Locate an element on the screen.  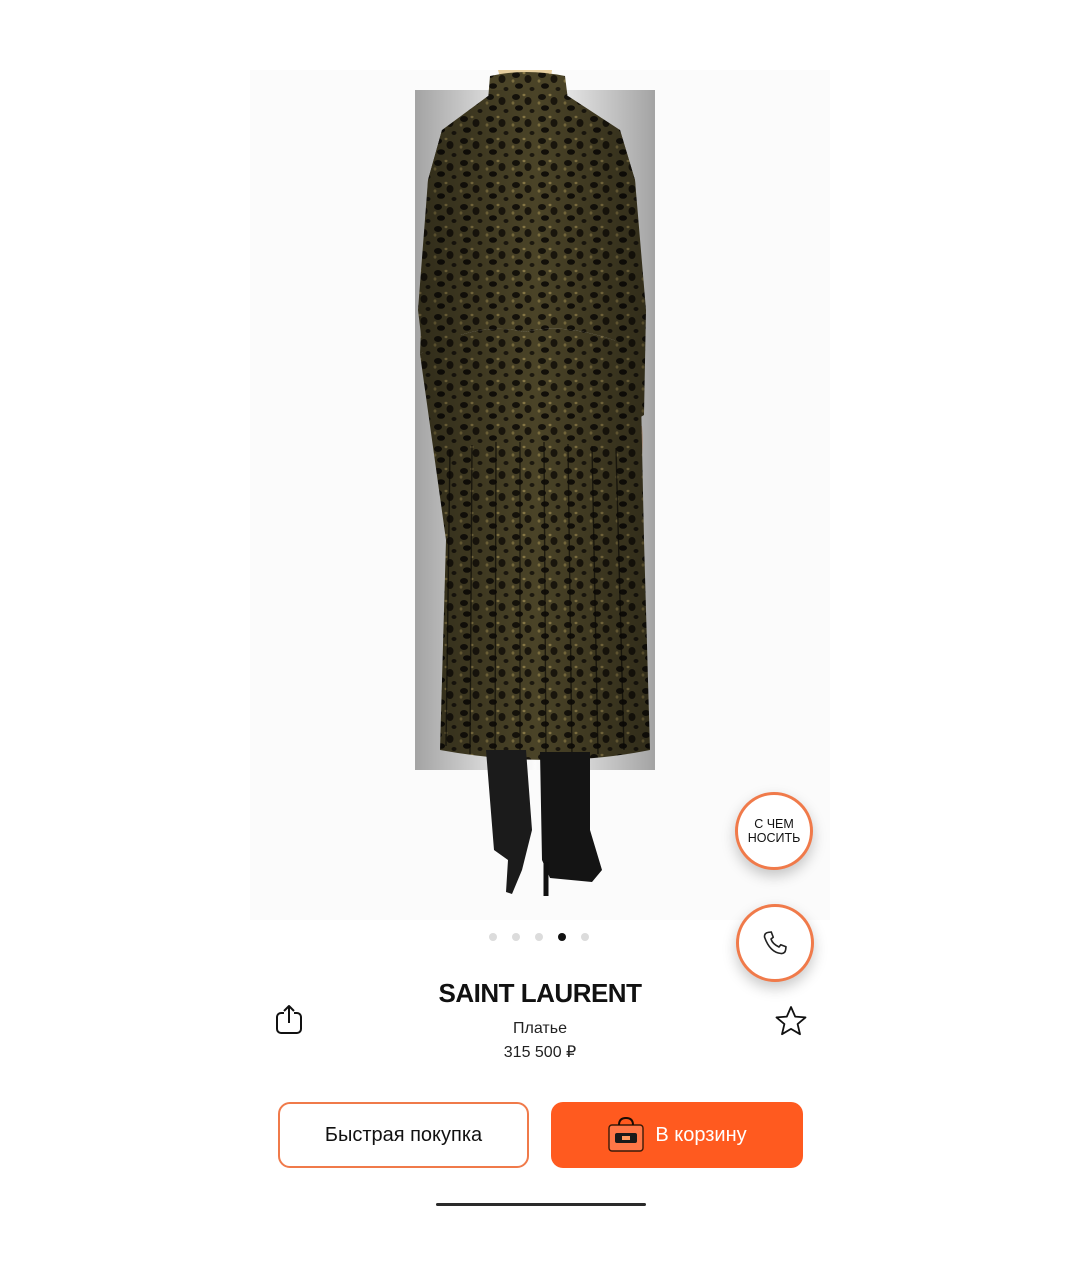
gallery-dot-active is located at coordinates (562, 937).